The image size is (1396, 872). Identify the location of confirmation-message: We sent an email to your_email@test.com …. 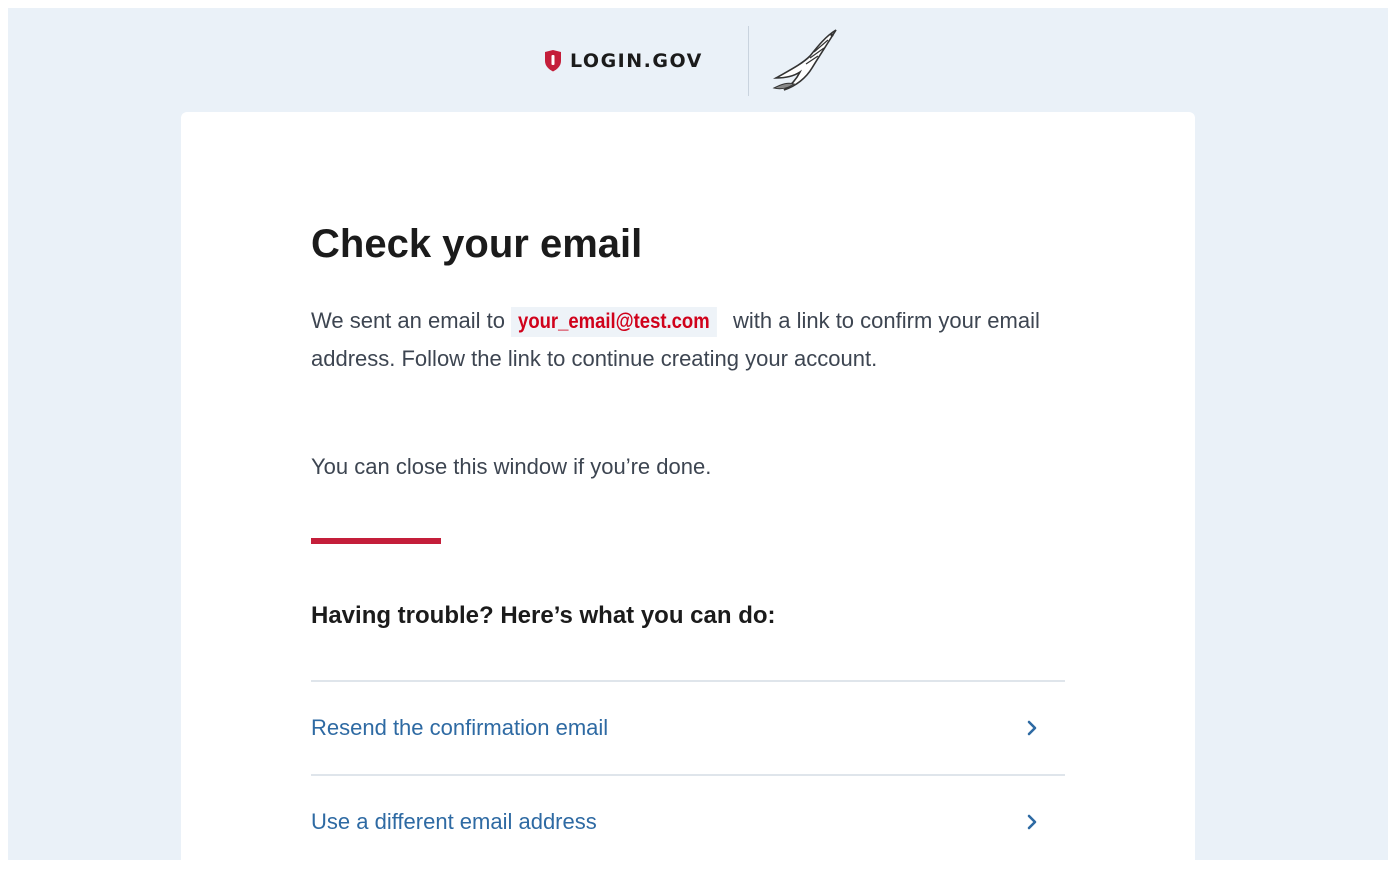
(681, 340).